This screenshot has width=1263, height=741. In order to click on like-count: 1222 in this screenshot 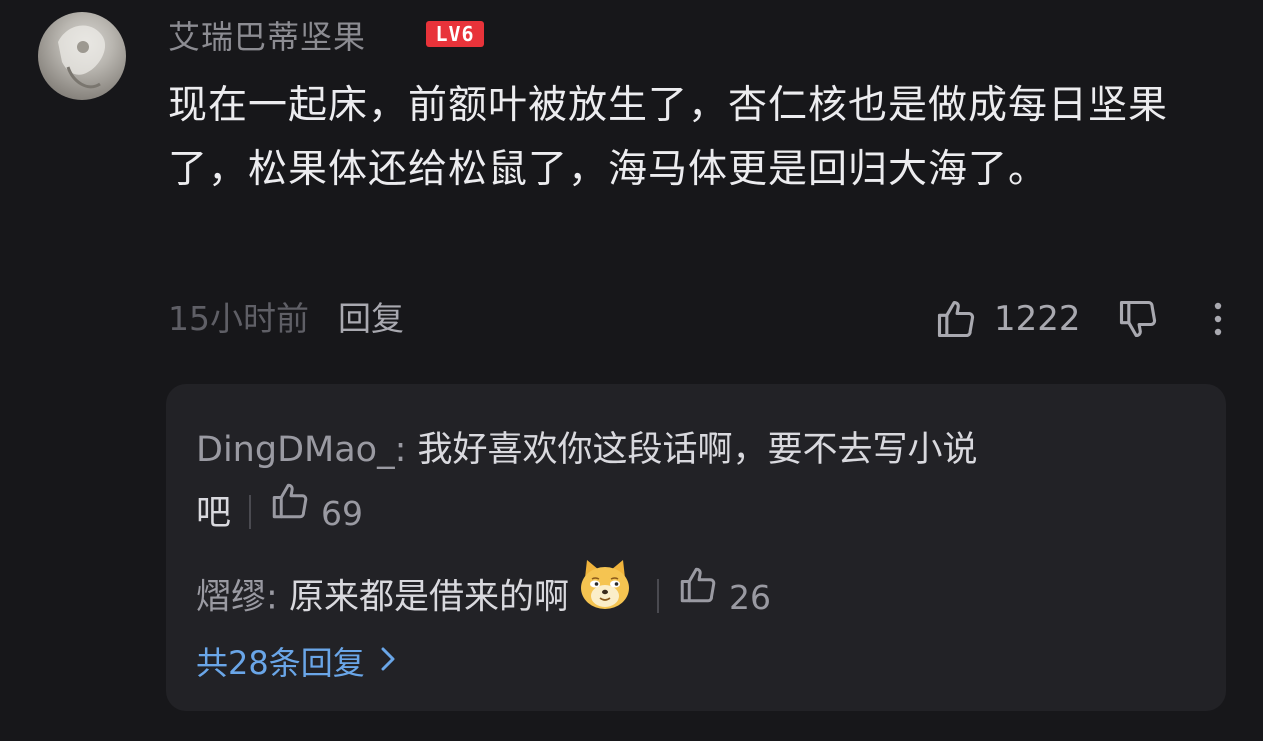, I will do `click(1037, 319)`.